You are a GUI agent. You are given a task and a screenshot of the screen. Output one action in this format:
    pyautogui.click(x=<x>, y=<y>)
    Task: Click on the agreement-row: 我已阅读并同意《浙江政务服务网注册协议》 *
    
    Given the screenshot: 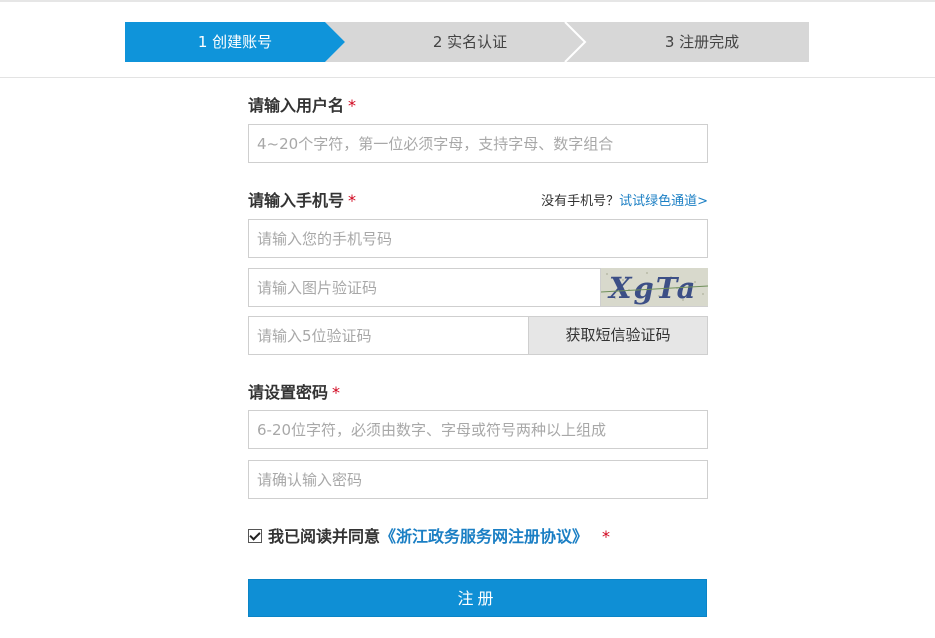 What is the action you would take?
    pyautogui.click(x=429, y=537)
    